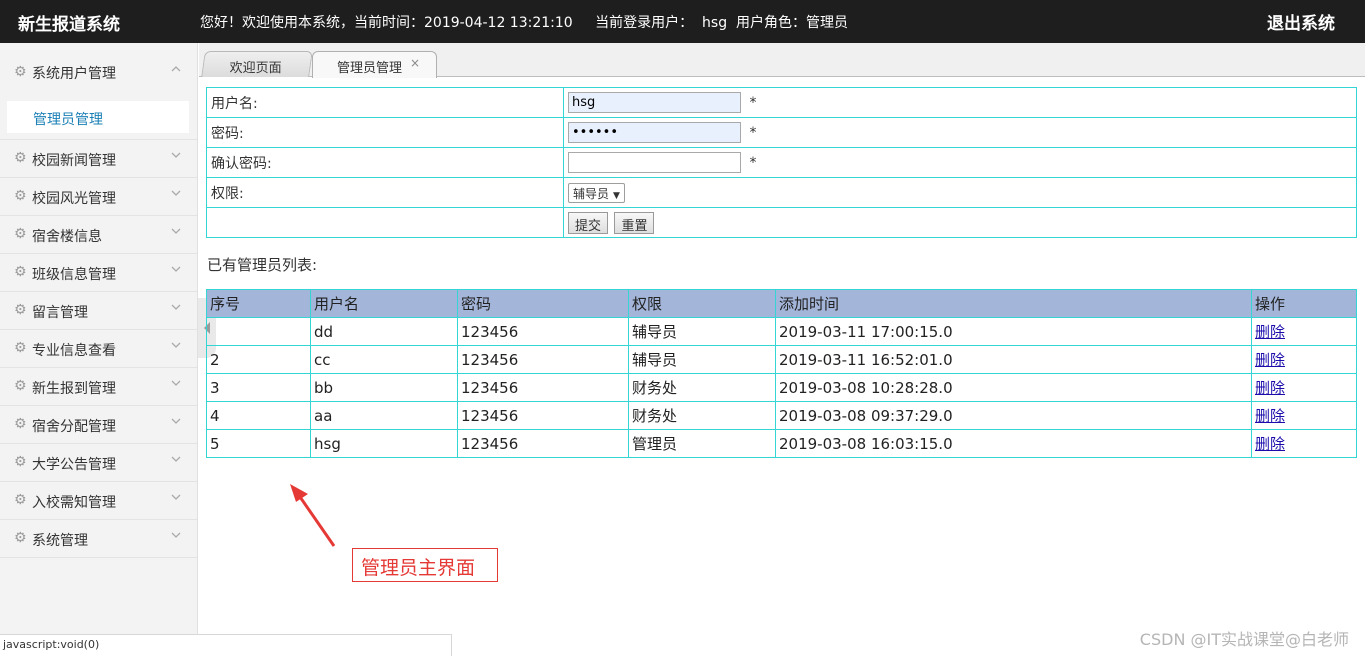 This screenshot has height=656, width=1365. I want to click on table-cell: aa, so click(384, 415).